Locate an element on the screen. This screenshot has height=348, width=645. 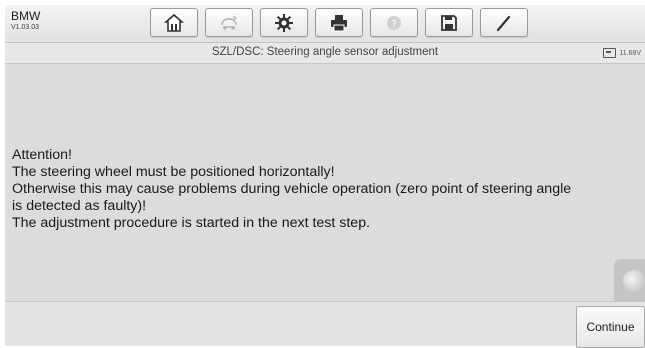
settings-button is located at coordinates (284, 22).